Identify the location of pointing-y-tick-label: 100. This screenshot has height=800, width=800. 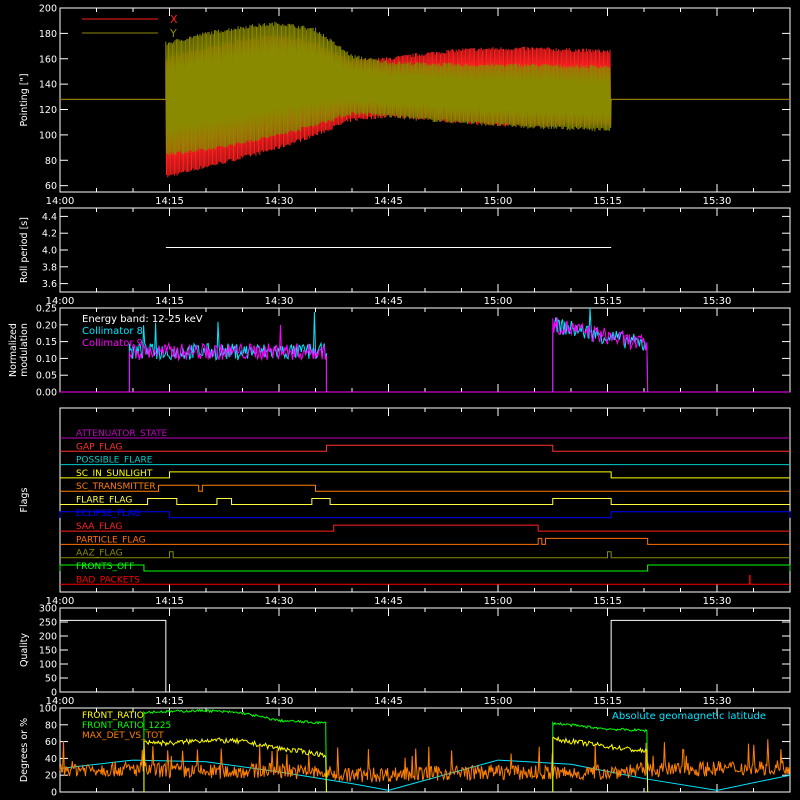
(48, 135).